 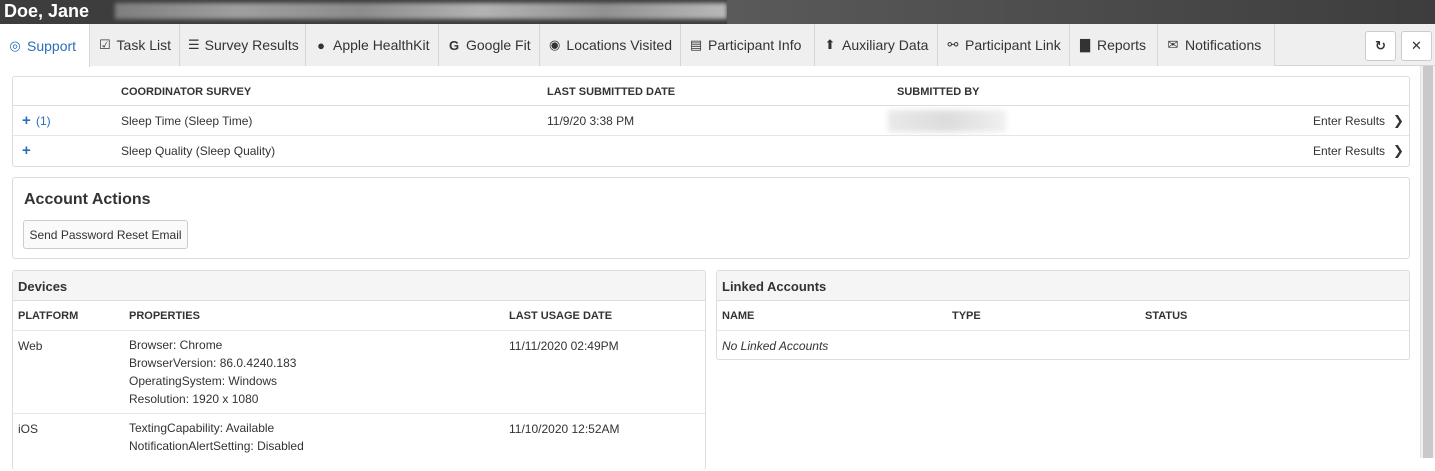 What do you see at coordinates (1081, 12) in the screenshot?
I see `title-bar-fade` at bounding box center [1081, 12].